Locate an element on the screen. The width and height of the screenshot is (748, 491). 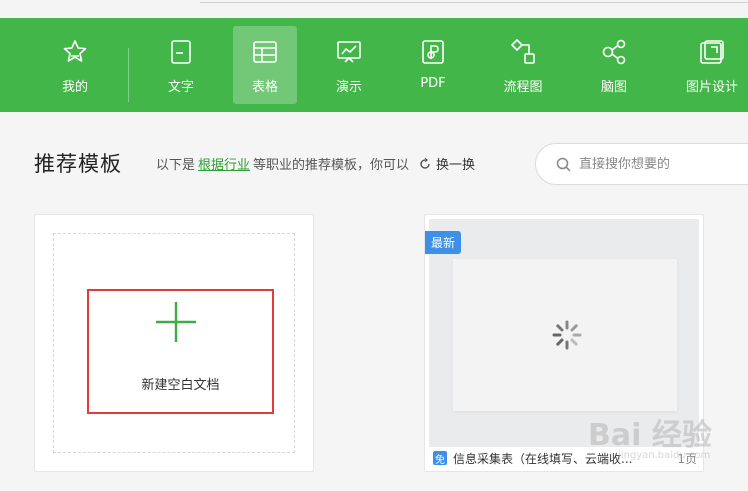
star-icon is located at coordinates (75, 51).